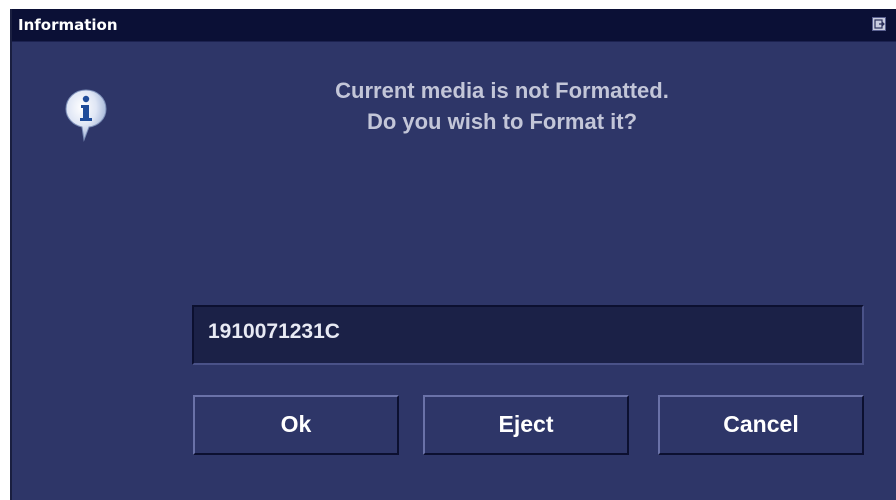  What do you see at coordinates (274, 331) in the screenshot?
I see `media-id-value: 1910071231C` at bounding box center [274, 331].